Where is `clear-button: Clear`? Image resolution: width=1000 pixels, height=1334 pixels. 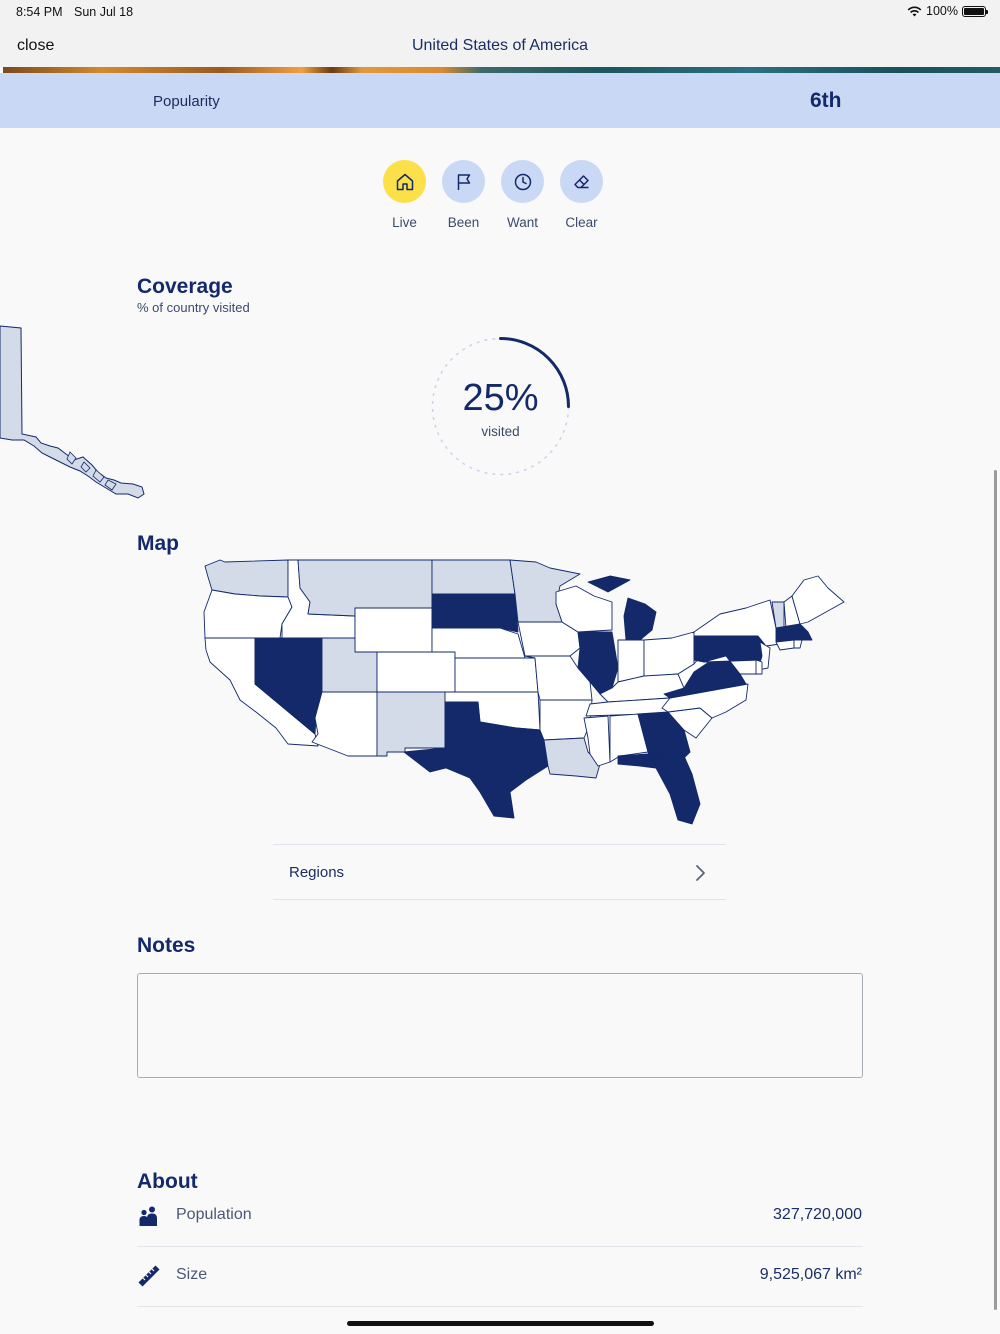
clear-button: Clear is located at coordinates (581, 195).